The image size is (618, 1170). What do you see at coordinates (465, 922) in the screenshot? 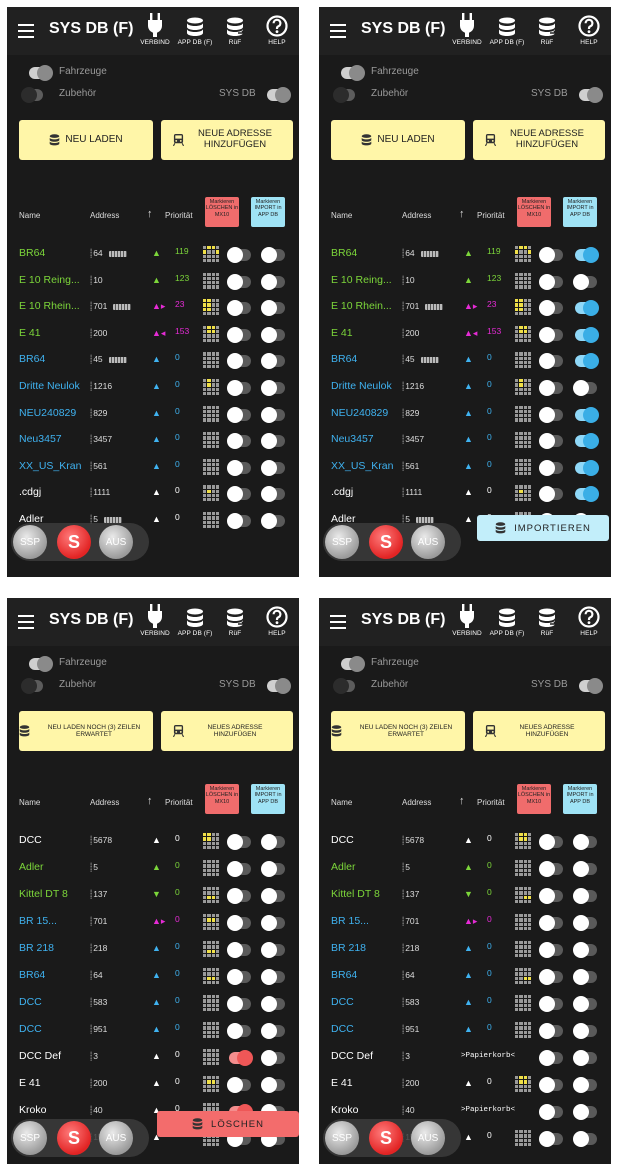
I see `table-row: BR 15... ⸽701 ▲▸ 0` at bounding box center [465, 922].